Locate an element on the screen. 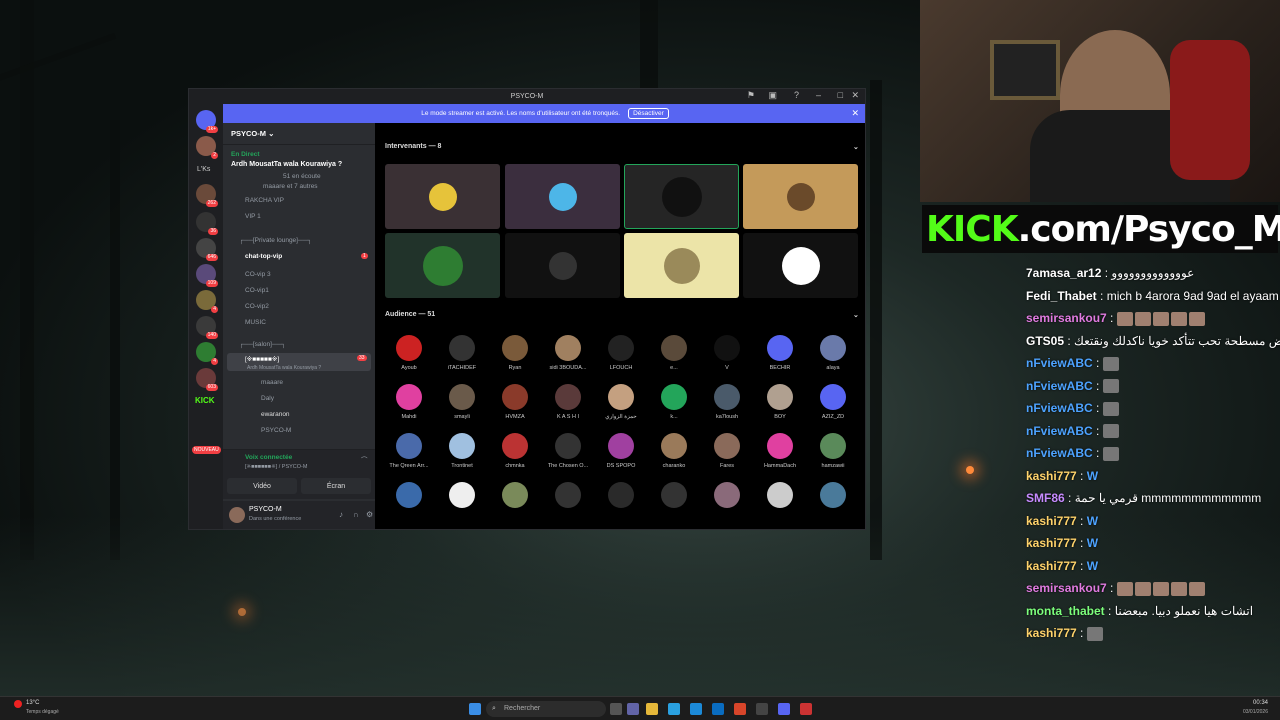 The height and width of the screenshot is (720, 1280). maximize-icon: □ is located at coordinates (840, 95).